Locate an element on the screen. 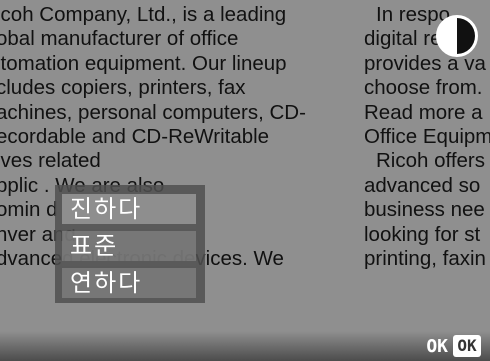  contrast-menu: 진하다 표준 연하다 is located at coordinates (130, 244).